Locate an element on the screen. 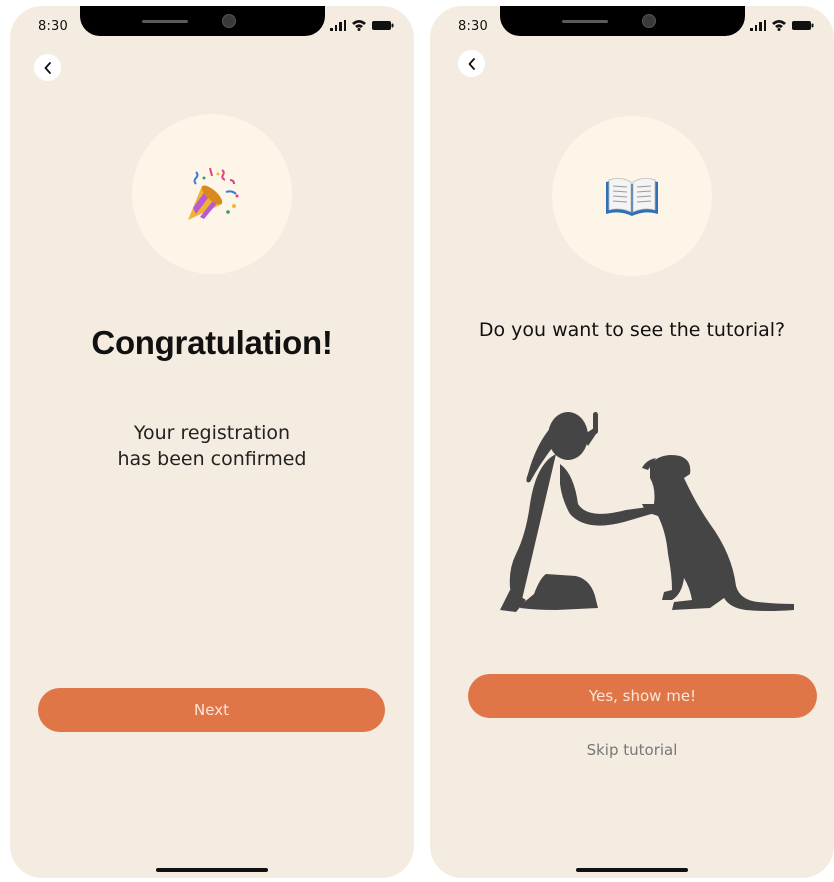  confirmation-message: Your registration has been confirmed is located at coordinates (212, 446).